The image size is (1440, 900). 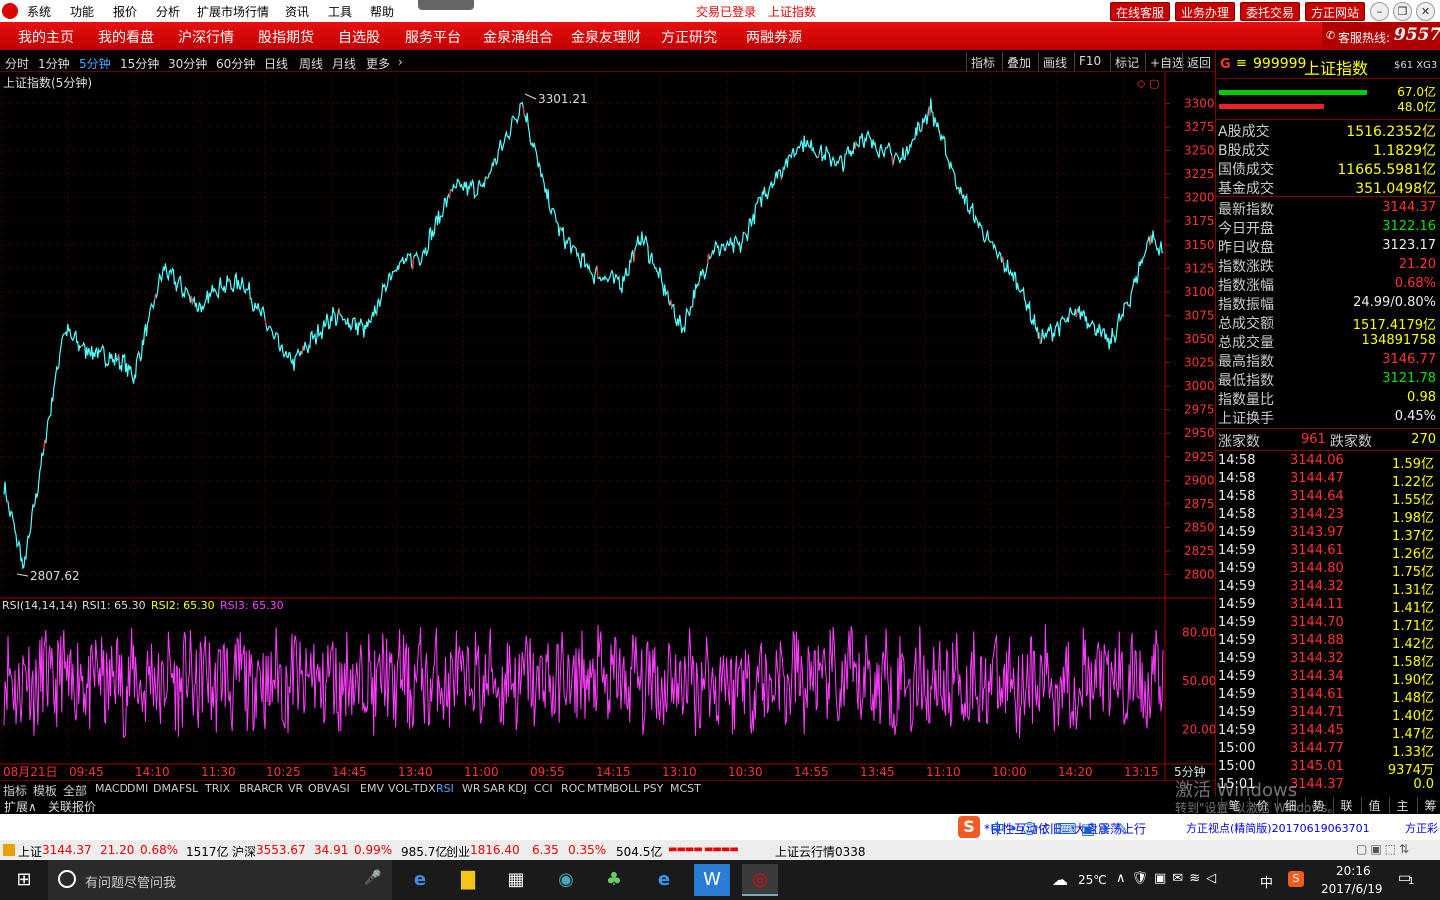 What do you see at coordinates (1169, 878) in the screenshot?
I see `tray-icons: ∧🛡▣✉≋◁` at bounding box center [1169, 878].